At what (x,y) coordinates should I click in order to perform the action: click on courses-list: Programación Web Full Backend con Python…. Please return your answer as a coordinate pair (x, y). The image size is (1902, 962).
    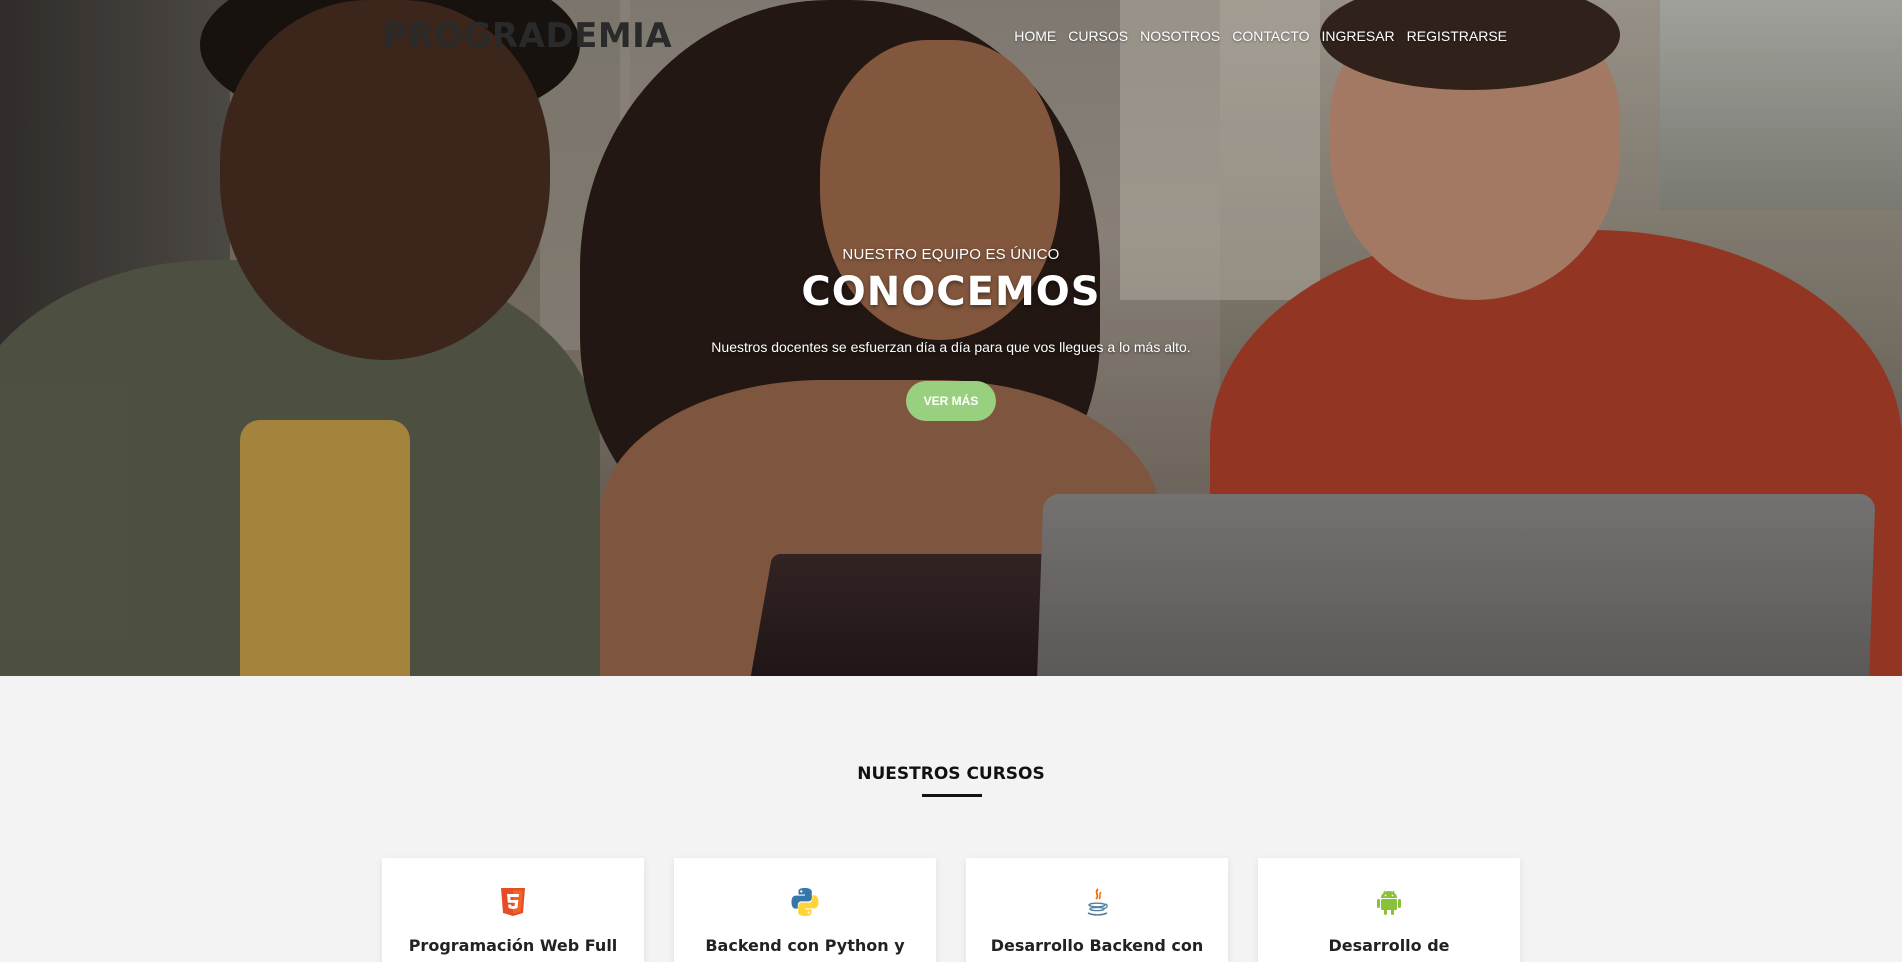
    Looking at the image, I should click on (951, 910).